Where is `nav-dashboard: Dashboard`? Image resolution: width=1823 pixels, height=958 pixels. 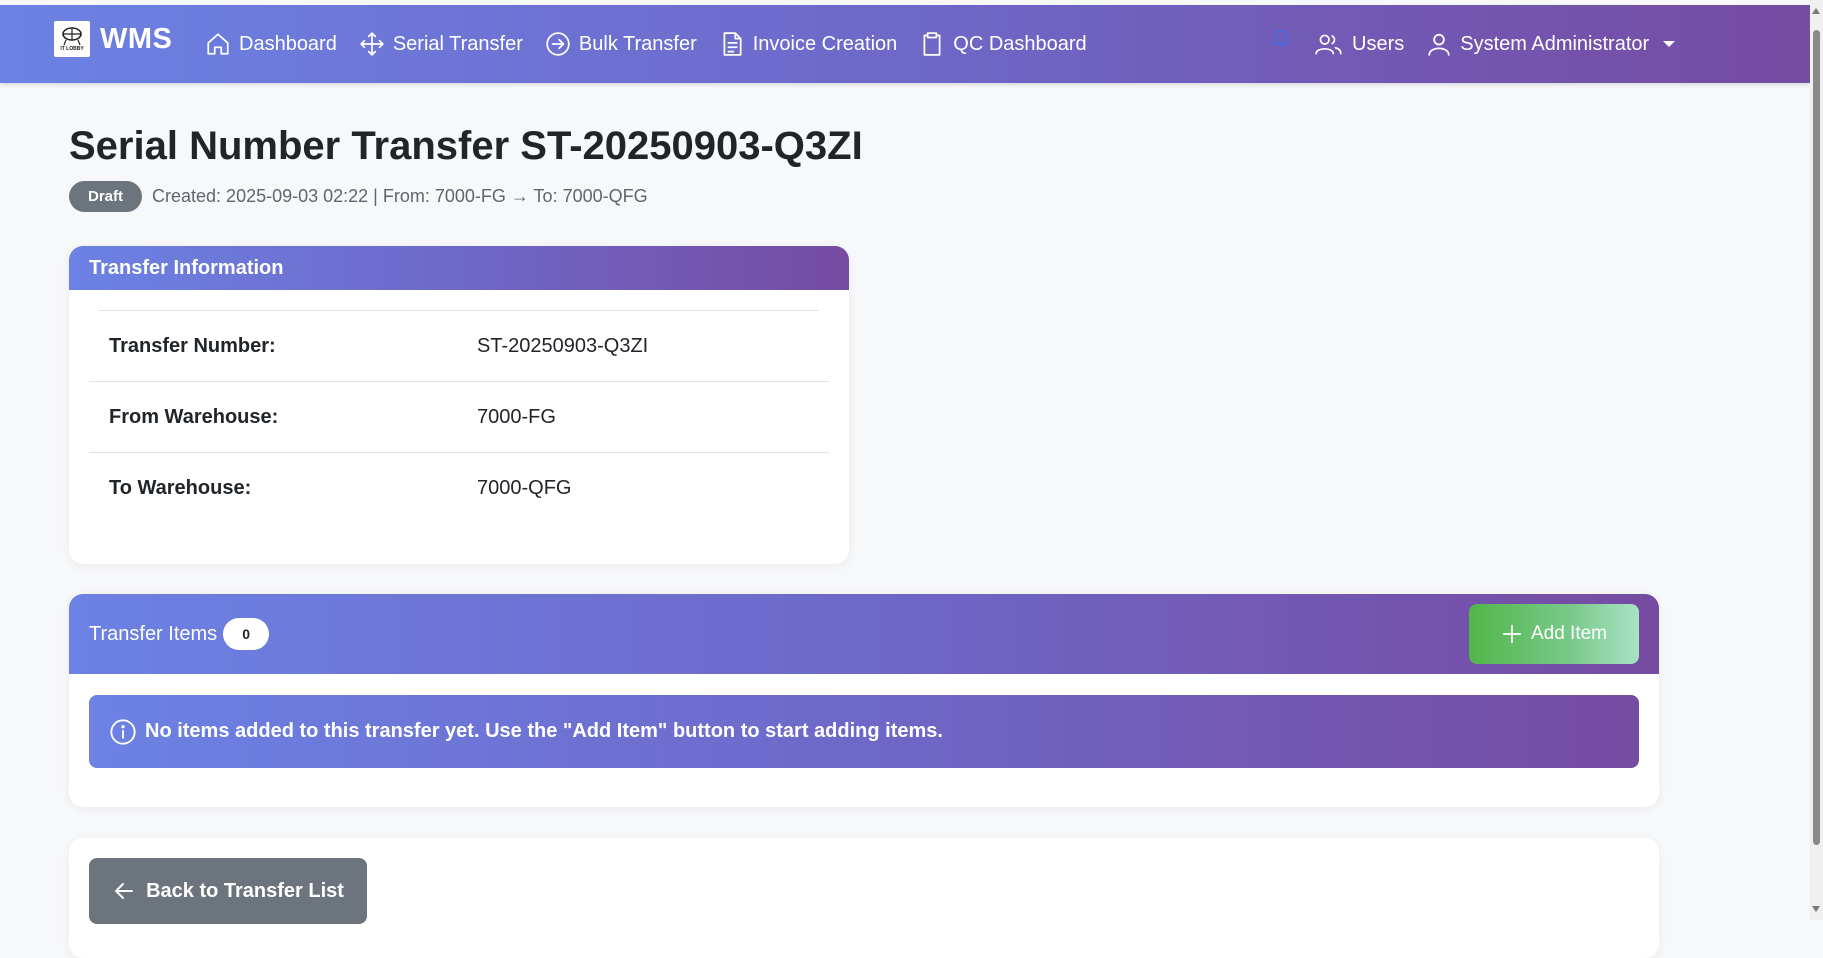 nav-dashboard: Dashboard is located at coordinates (271, 44).